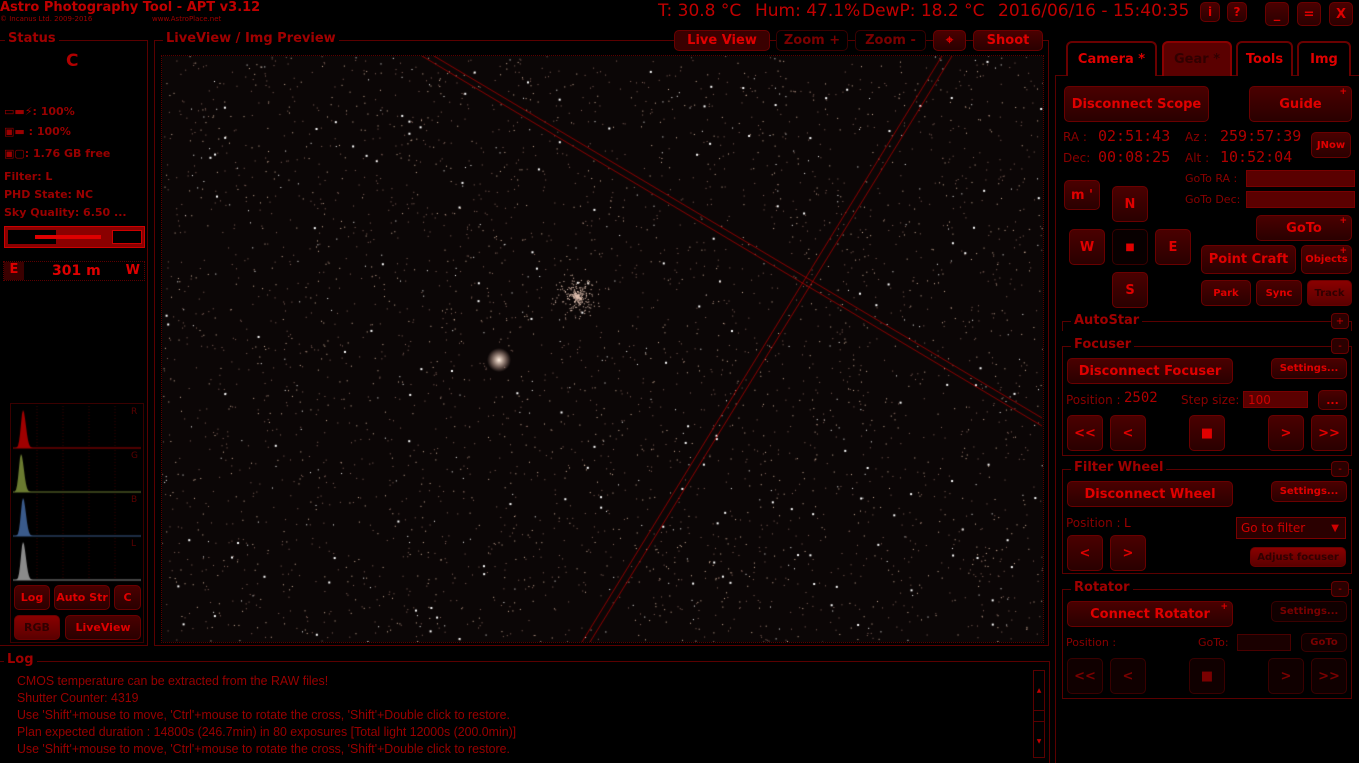 The image size is (1359, 763). I want to click on cam-battery-row: ▣▬ : 100%, so click(37, 131).